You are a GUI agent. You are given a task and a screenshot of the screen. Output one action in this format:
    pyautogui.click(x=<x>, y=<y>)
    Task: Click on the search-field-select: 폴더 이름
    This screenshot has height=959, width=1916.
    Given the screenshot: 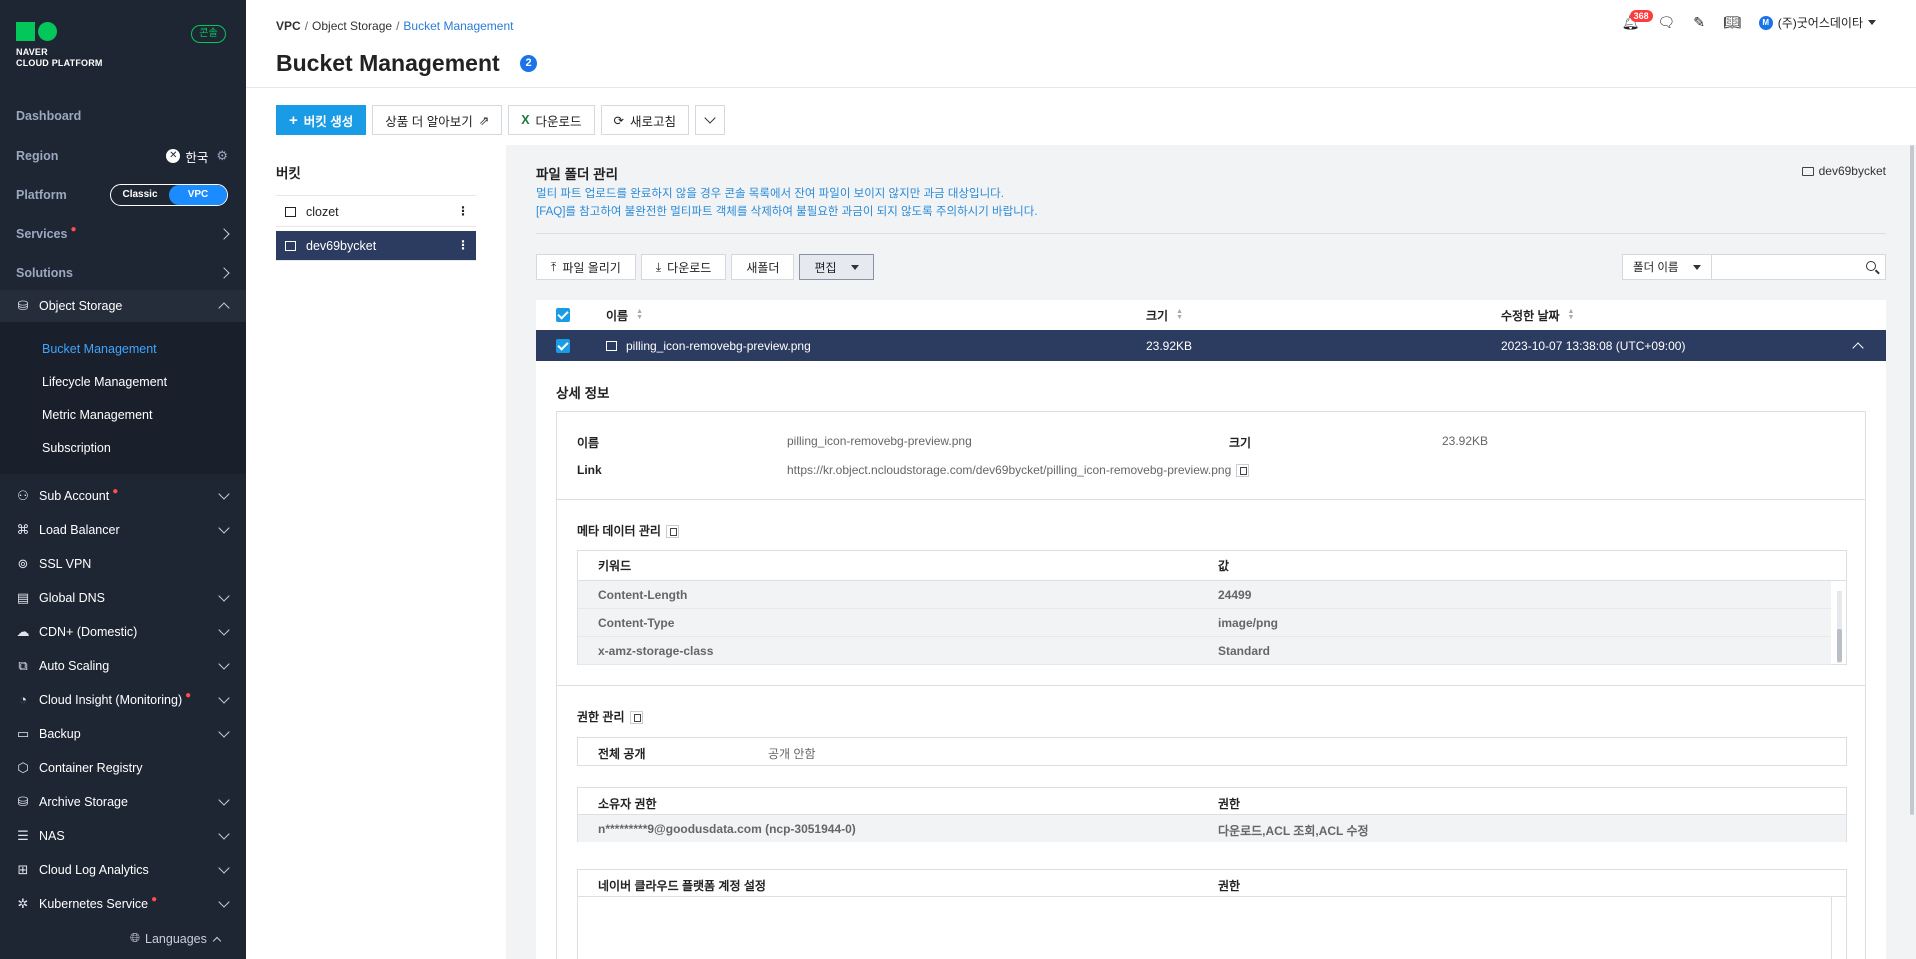 What is the action you would take?
    pyautogui.click(x=1667, y=267)
    